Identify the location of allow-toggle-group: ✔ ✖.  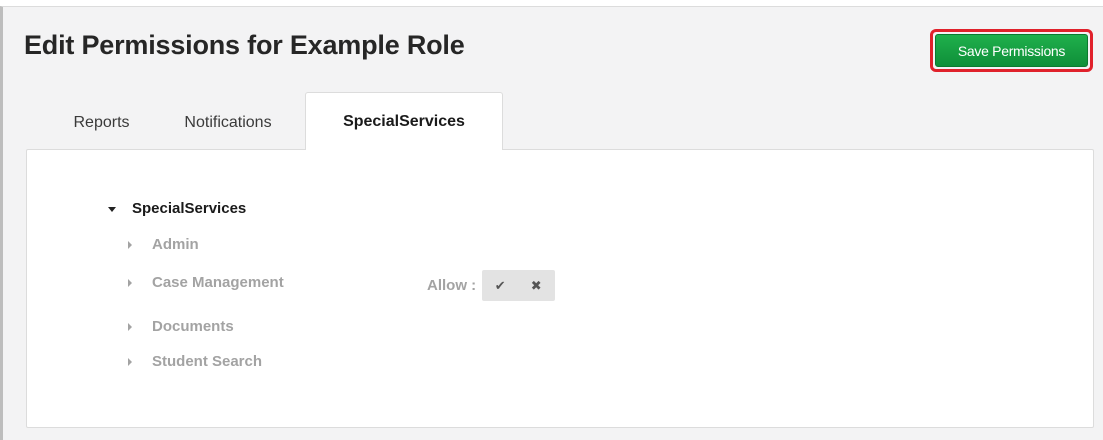
(519, 285).